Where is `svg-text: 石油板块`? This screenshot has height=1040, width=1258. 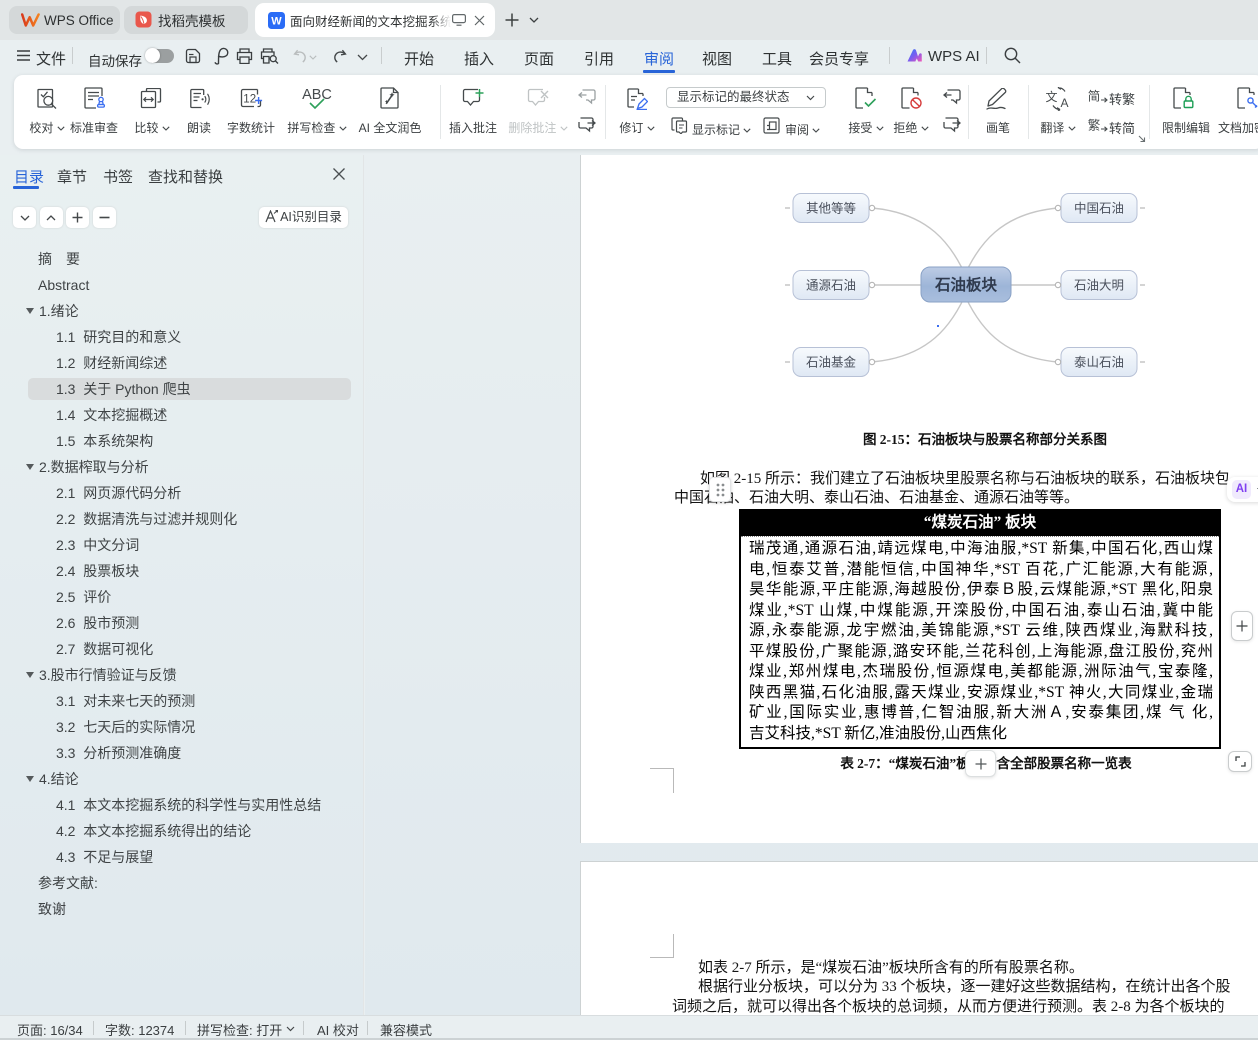
svg-text: 石油板块 is located at coordinates (966, 284).